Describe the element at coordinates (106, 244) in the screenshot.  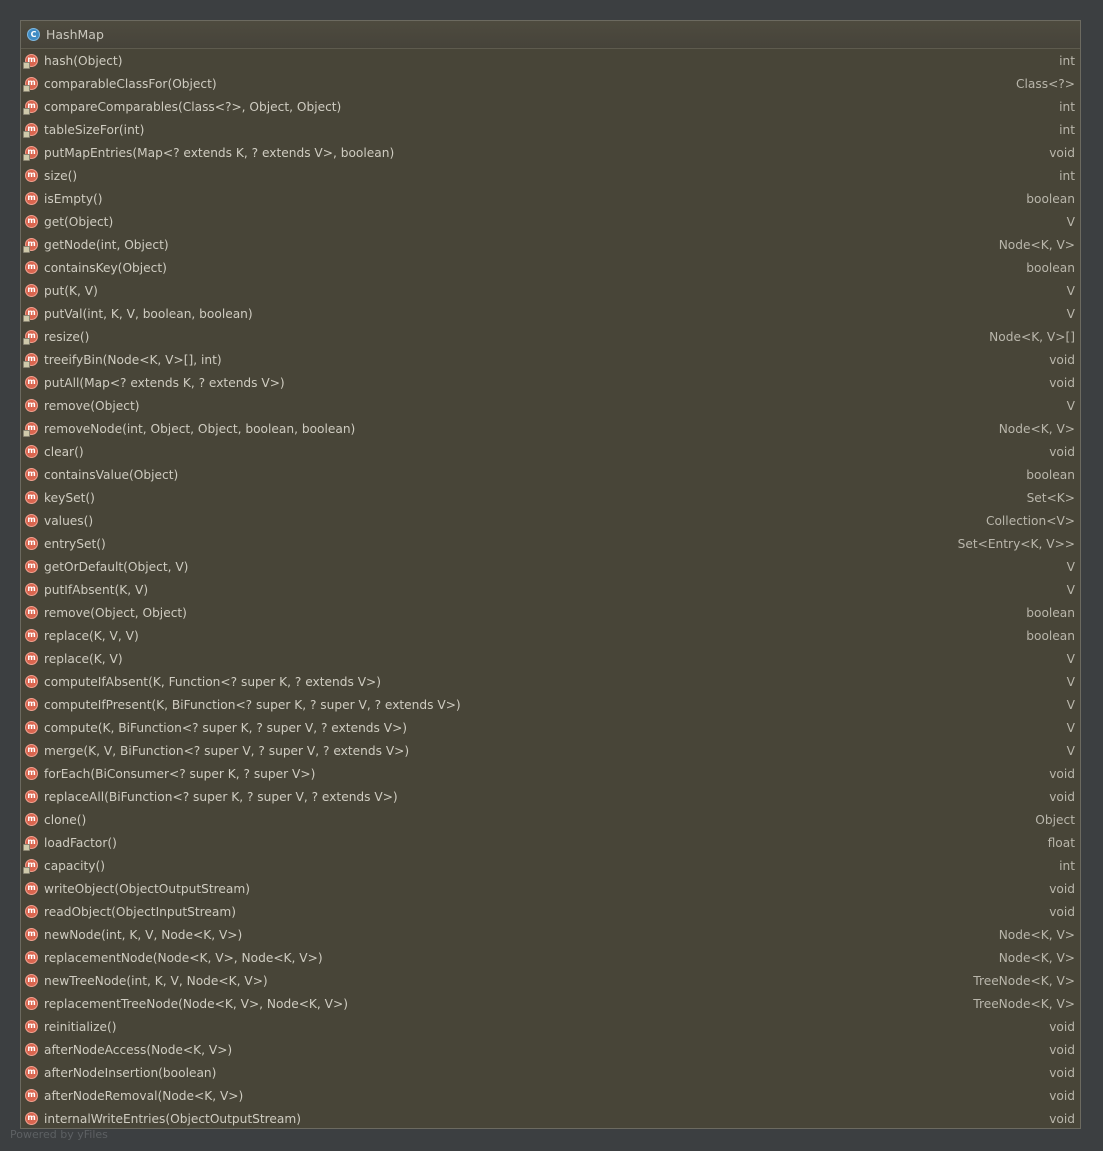
I see `method-signature: getNode(int, Object)` at that location.